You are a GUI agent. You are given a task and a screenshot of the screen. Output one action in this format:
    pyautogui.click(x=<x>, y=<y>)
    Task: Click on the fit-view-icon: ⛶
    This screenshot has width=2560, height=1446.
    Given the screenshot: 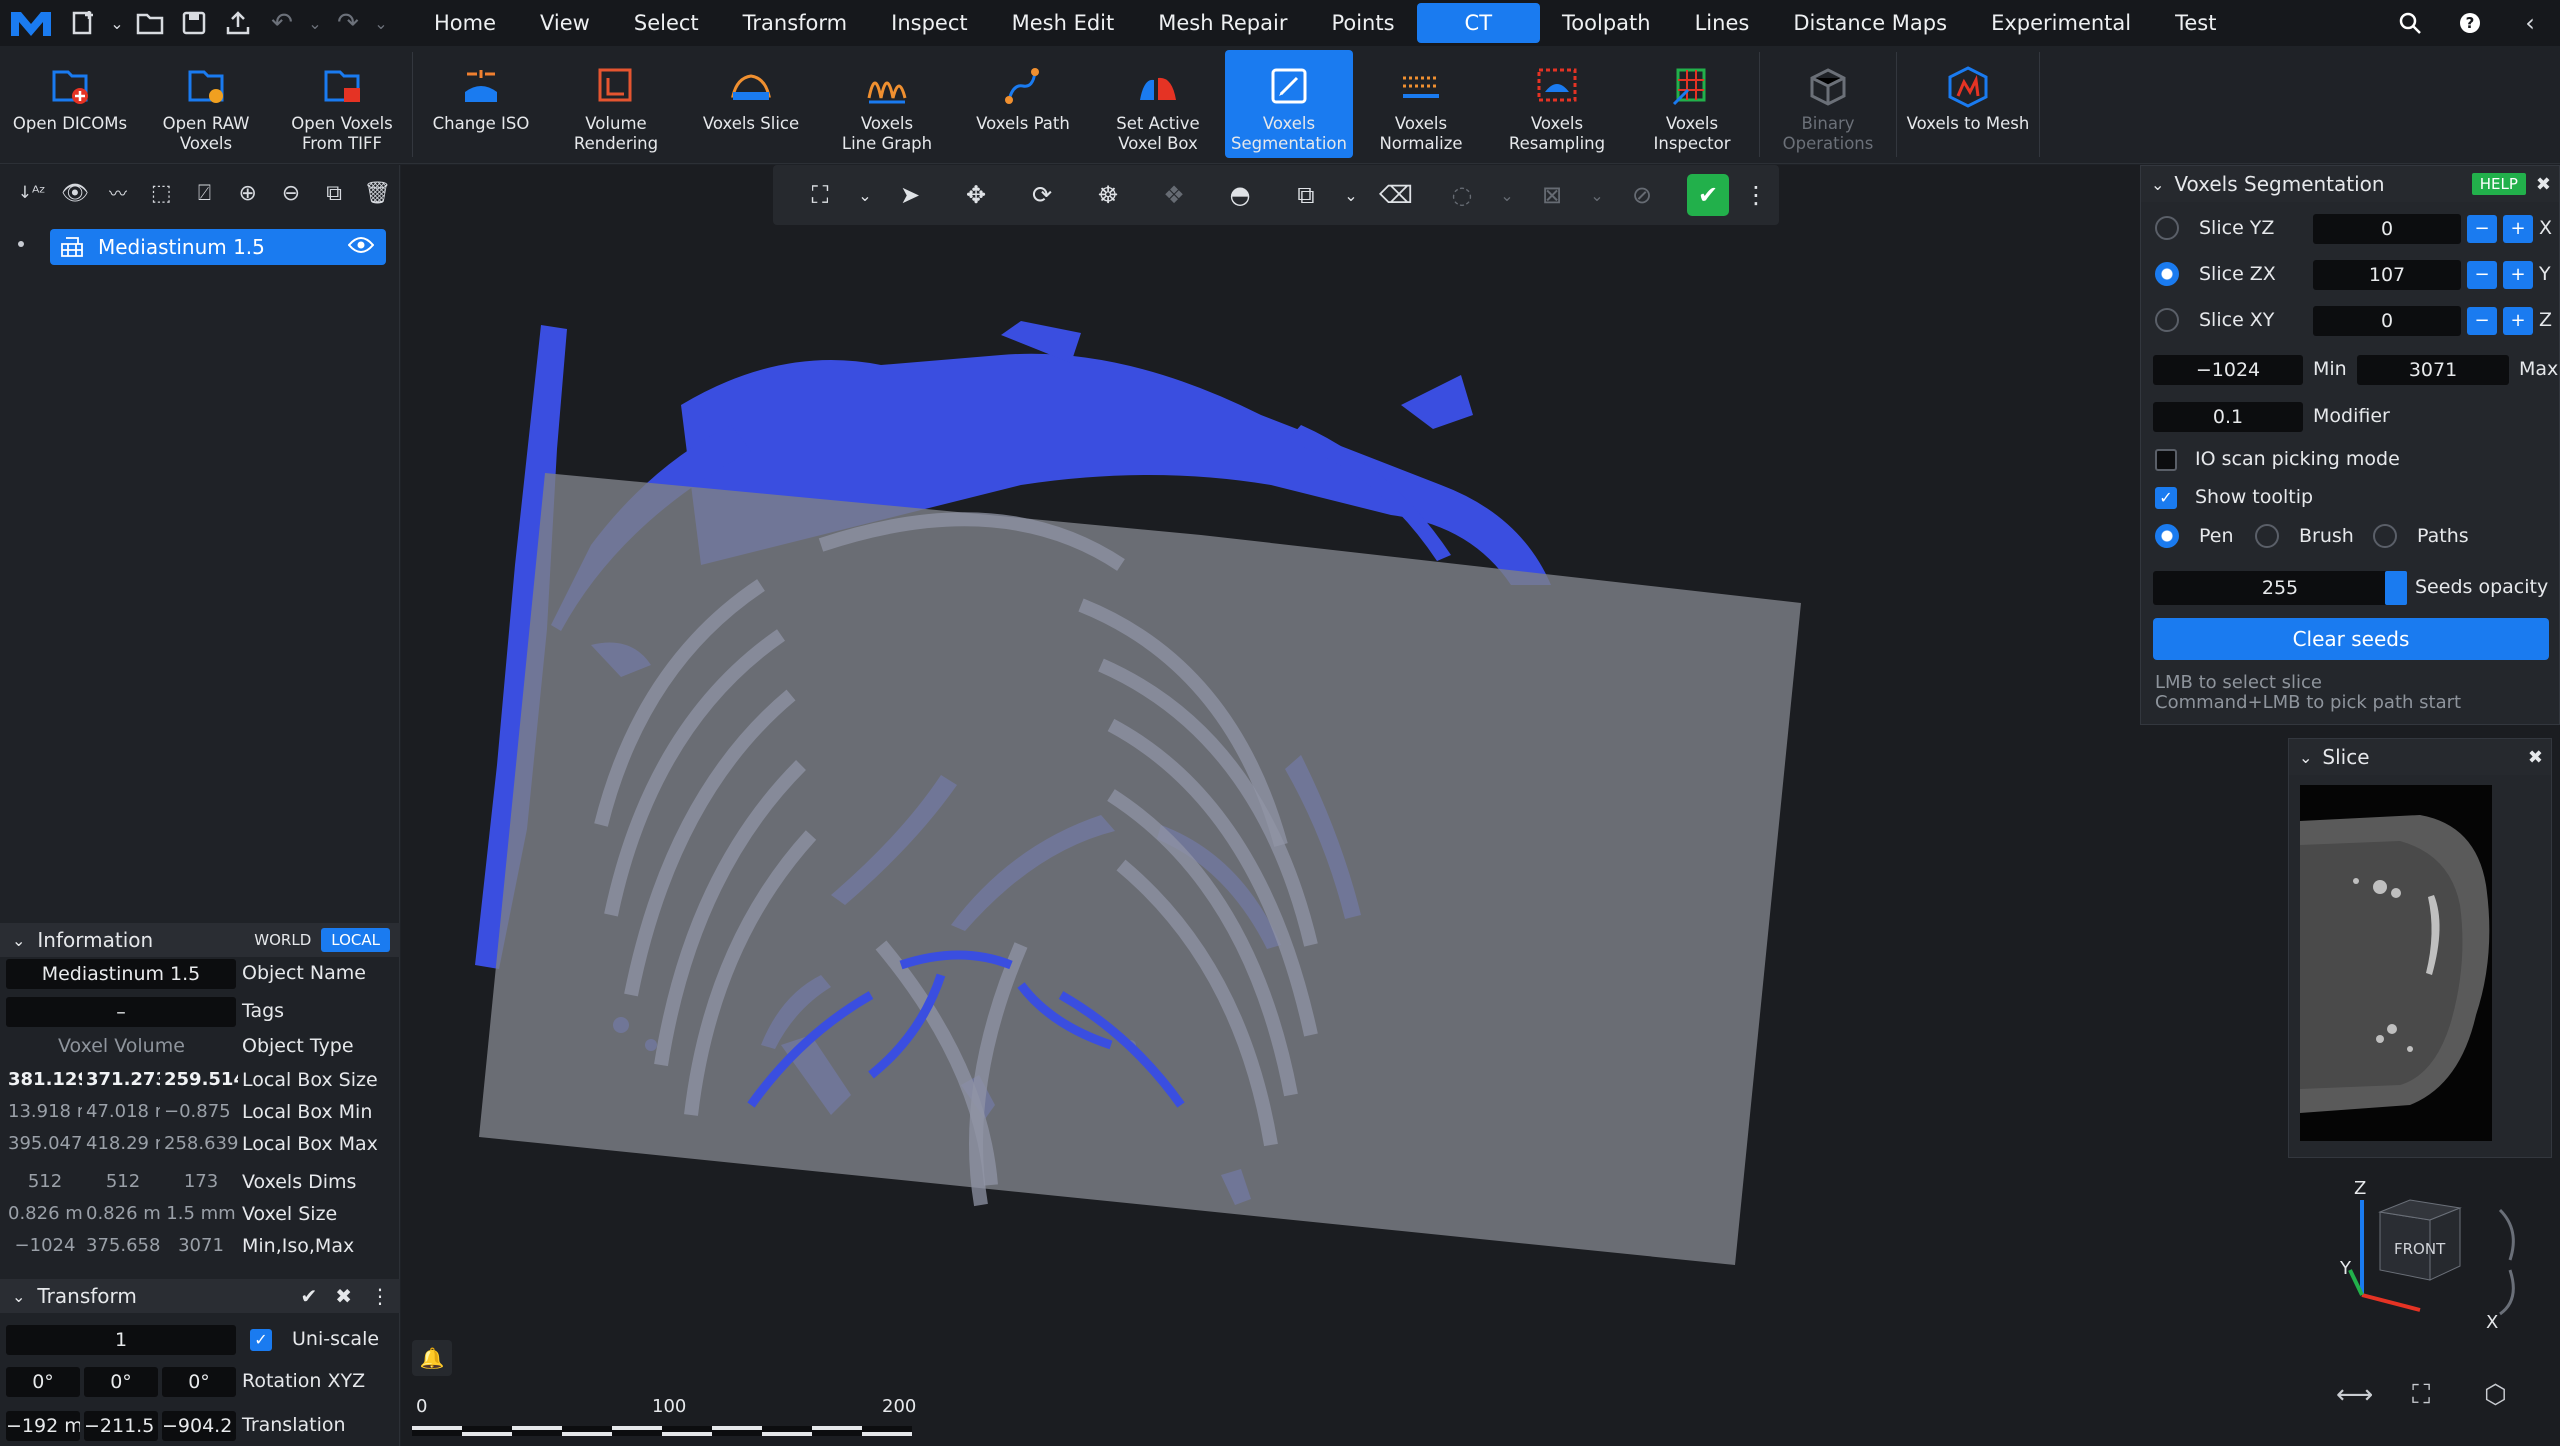 What is the action you would take?
    pyautogui.click(x=820, y=195)
    